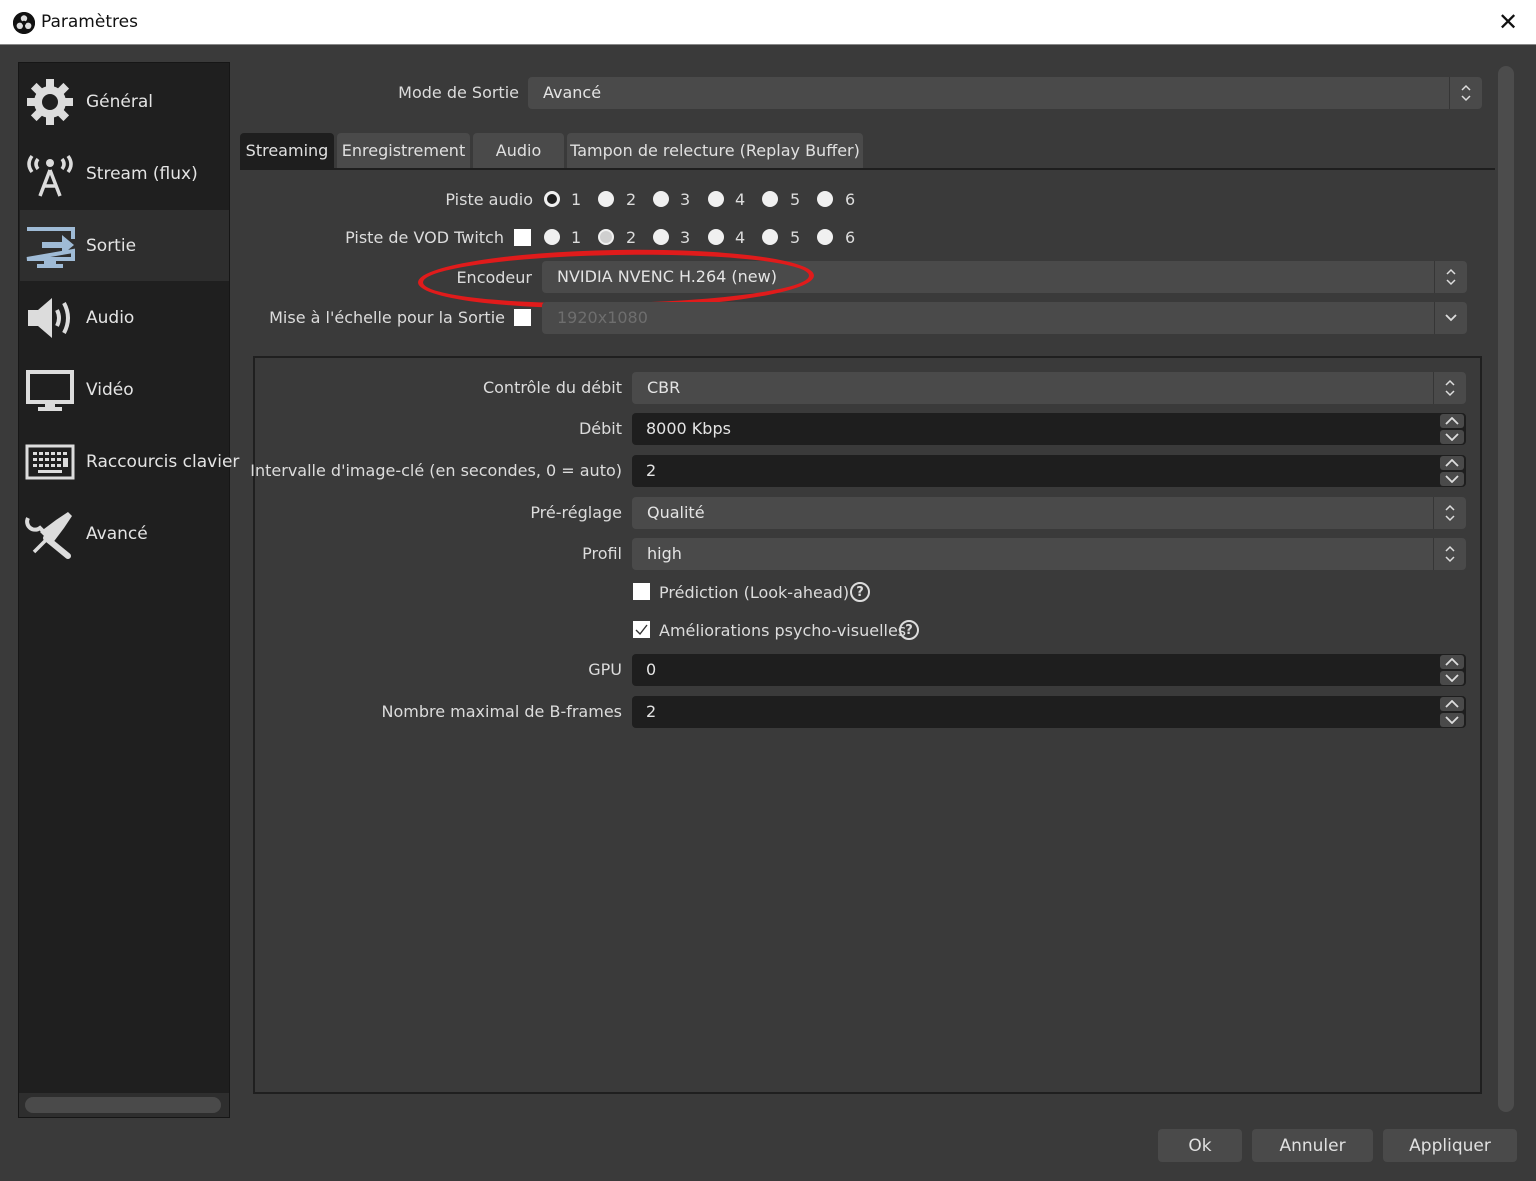 Image resolution: width=1536 pixels, height=1181 pixels. I want to click on sidebar-horizontal-scrollbar, so click(123, 1105).